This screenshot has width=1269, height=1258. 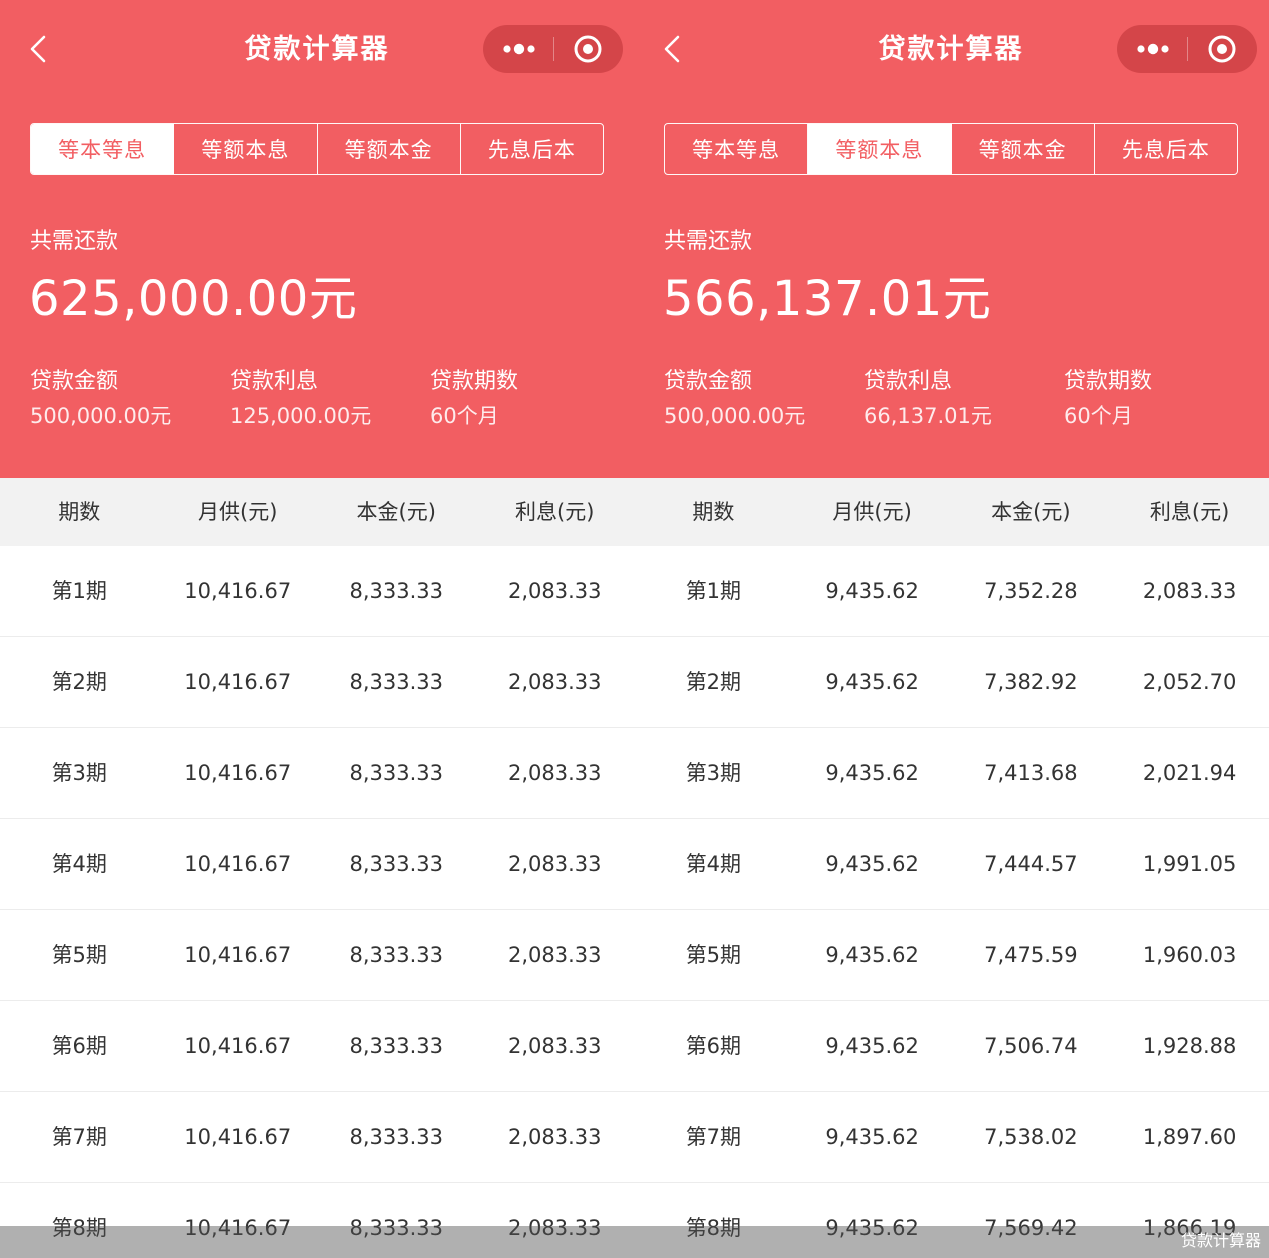 What do you see at coordinates (79, 591) in the screenshot?
I see `cell-period: 第1期` at bounding box center [79, 591].